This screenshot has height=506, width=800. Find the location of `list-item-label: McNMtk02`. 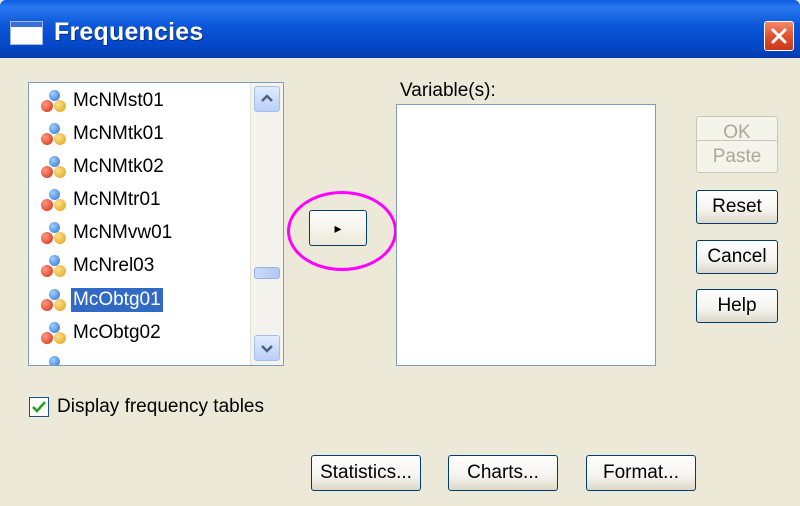

list-item-label: McNMtk02 is located at coordinates (118, 166).